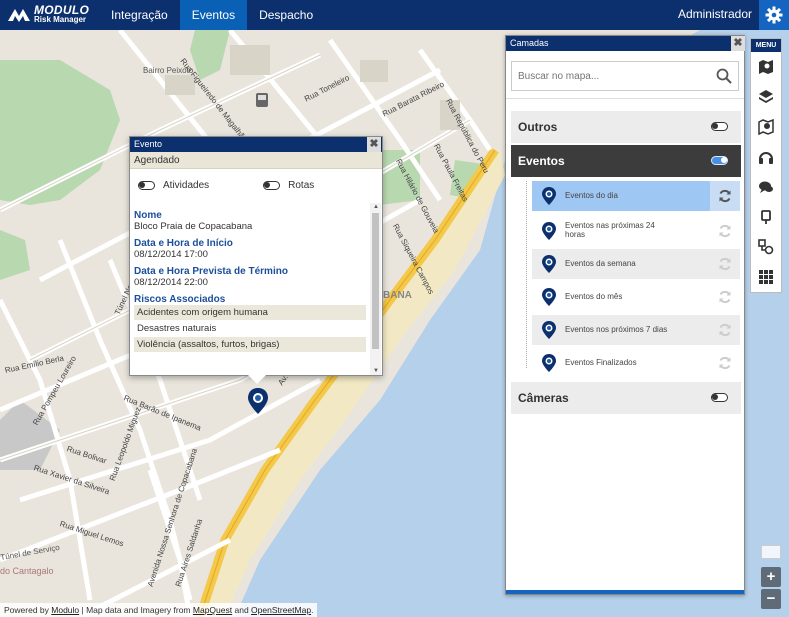 The height and width of the screenshot is (617, 789). I want to click on menu-chat, so click(766, 187).